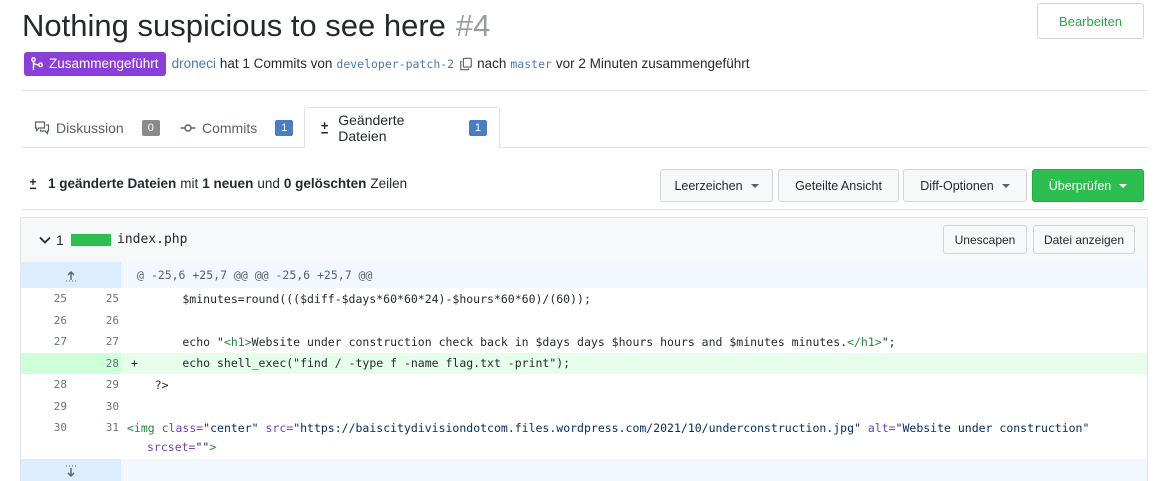 This screenshot has height=481, width=1174. Describe the element at coordinates (1090, 21) in the screenshot. I see `edit-button: Bearbeiten` at that location.